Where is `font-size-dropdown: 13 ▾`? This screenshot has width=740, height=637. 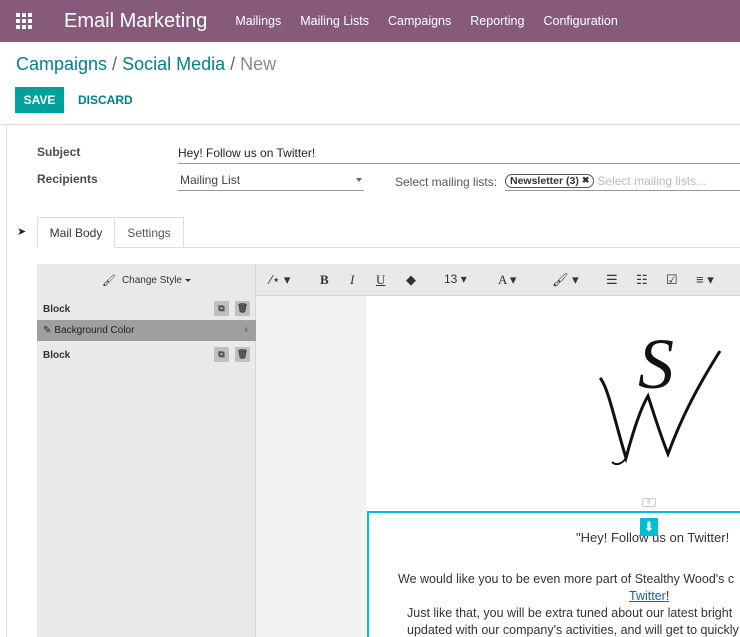 font-size-dropdown: 13 ▾ is located at coordinates (455, 279).